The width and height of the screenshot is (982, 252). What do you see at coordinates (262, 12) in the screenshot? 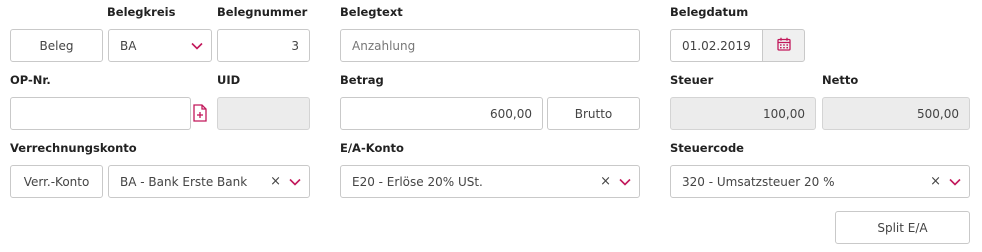
I see `belegnummer-label: Belegnummer` at bounding box center [262, 12].